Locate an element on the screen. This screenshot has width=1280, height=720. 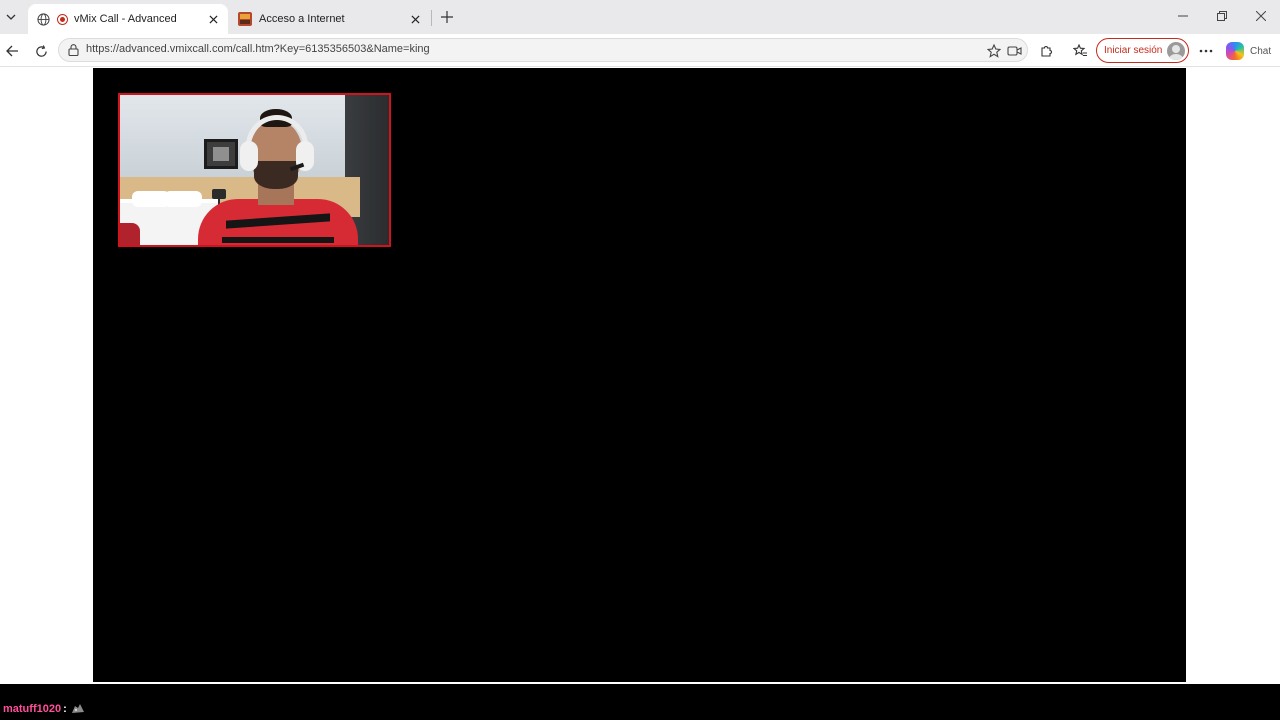
plus-icon is located at coordinates (447, 17).